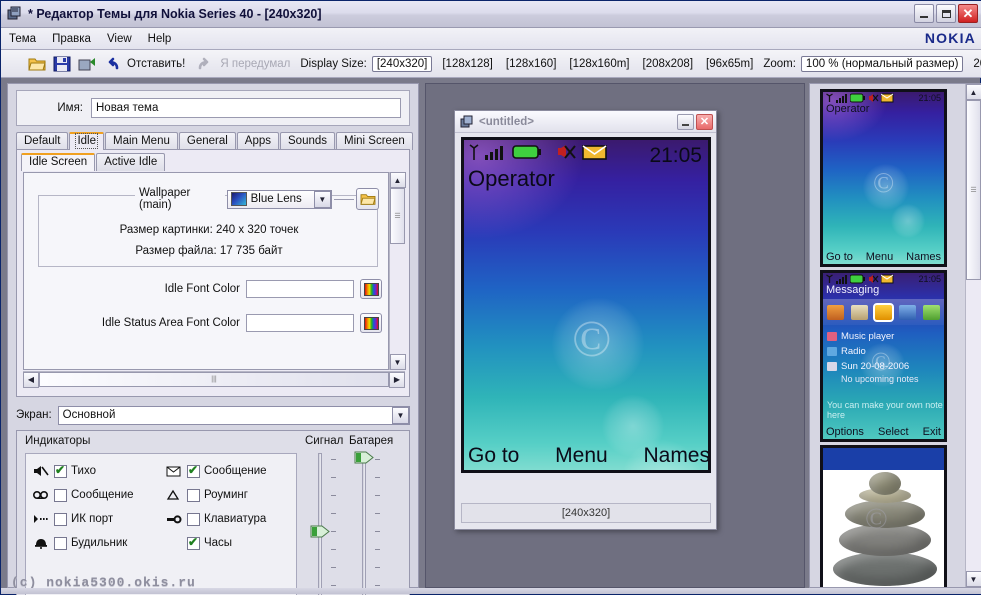  What do you see at coordinates (227, 519) in the screenshot?
I see `indicator-keylock: Клавиатура` at bounding box center [227, 519].